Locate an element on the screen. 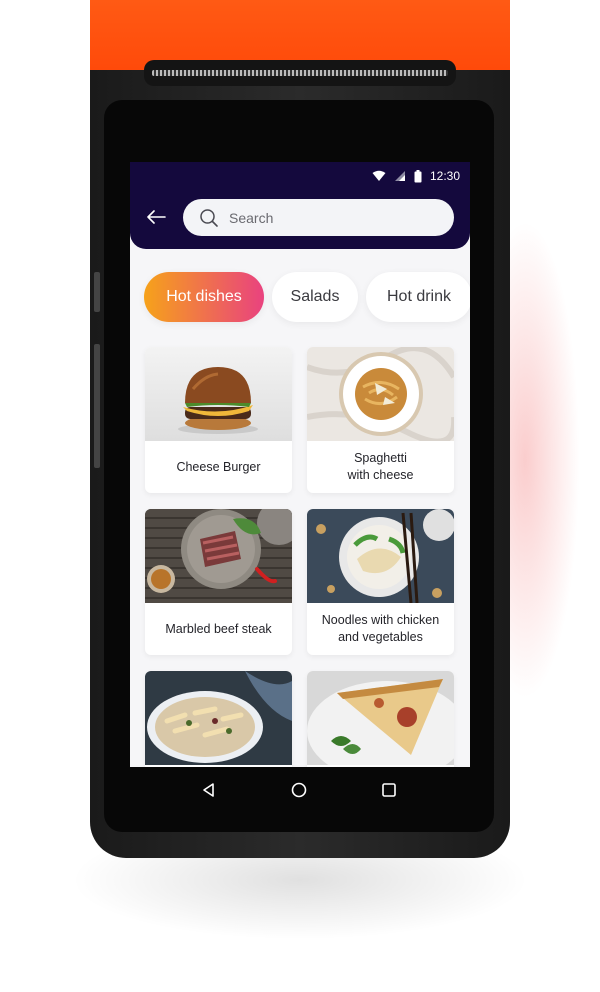 This screenshot has height=992, width=600. search-icon is located at coordinates (209, 218).